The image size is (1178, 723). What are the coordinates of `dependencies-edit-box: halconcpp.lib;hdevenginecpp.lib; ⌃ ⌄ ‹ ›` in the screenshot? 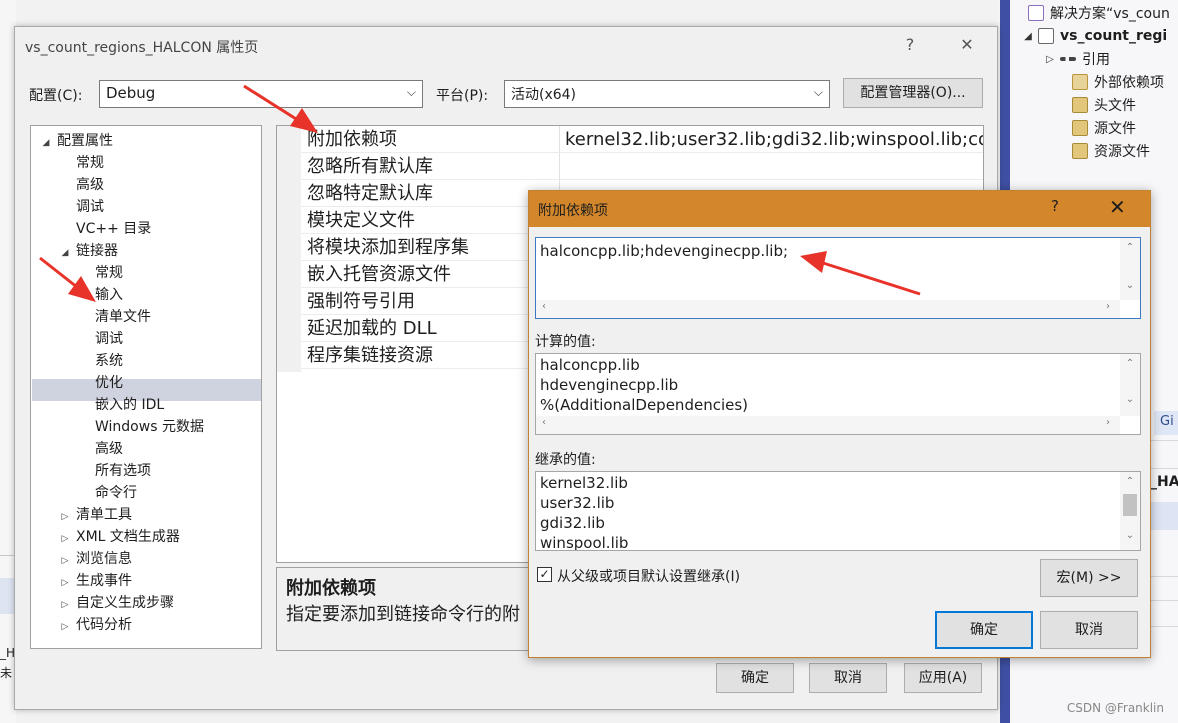 It's located at (838, 278).